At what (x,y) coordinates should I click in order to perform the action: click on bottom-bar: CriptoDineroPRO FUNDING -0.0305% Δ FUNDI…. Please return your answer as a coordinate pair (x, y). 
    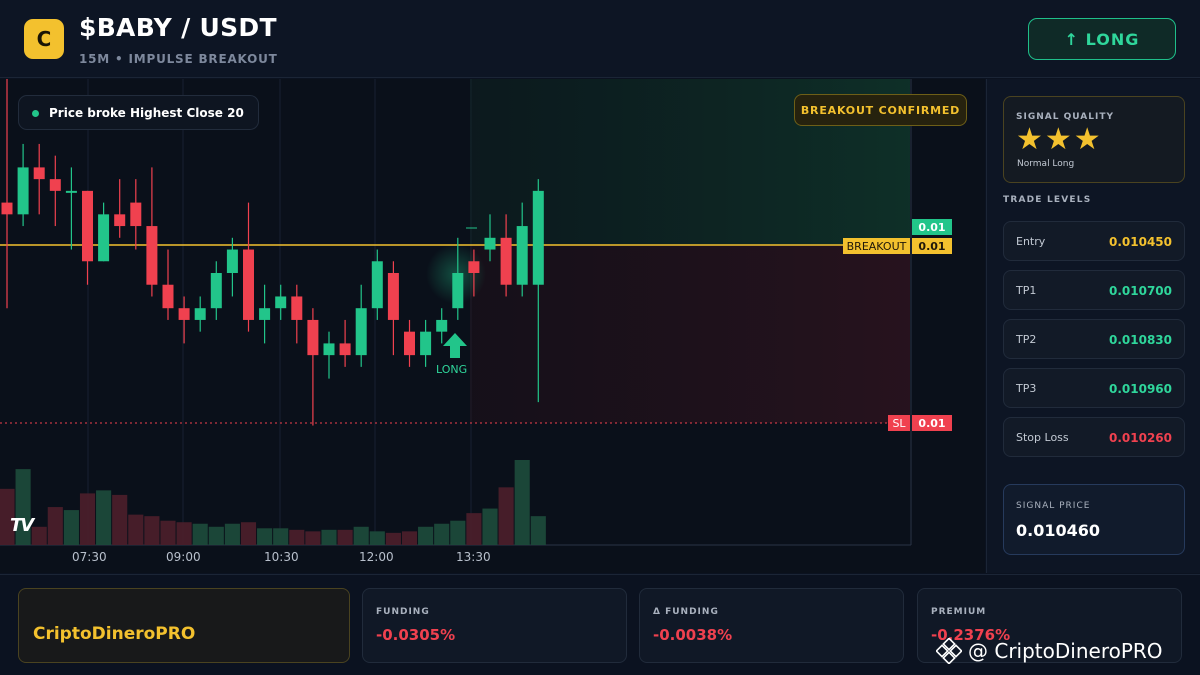
    Looking at the image, I should click on (600, 624).